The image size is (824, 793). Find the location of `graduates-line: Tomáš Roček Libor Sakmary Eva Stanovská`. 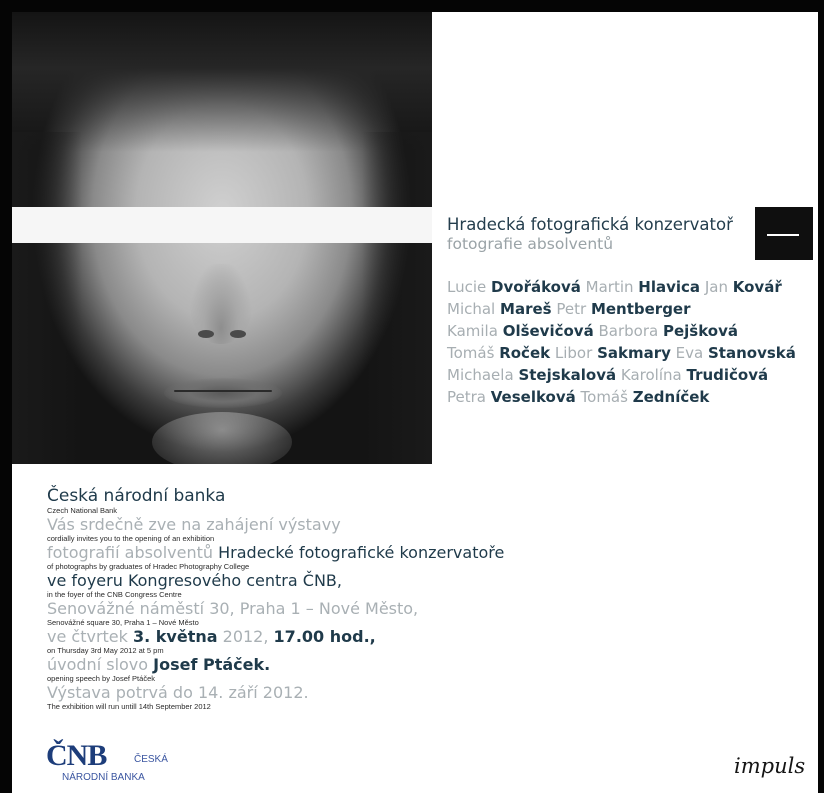

graduates-line: Tomáš Roček Libor Sakmary Eva Stanovská is located at coordinates (632, 353).